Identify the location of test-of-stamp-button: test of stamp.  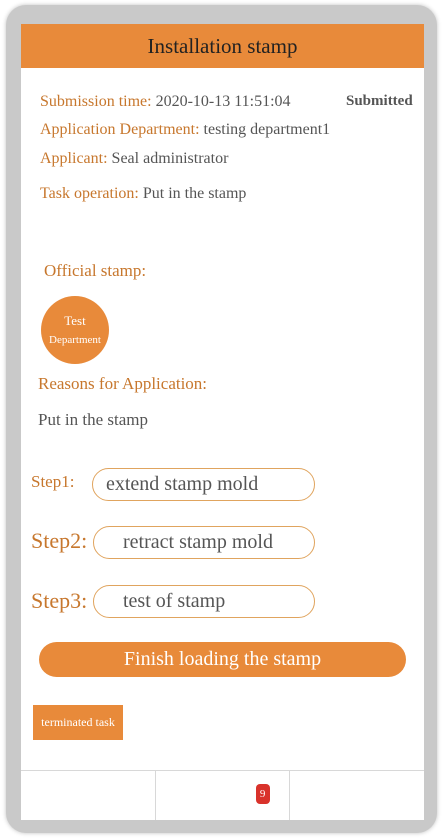
(204, 601).